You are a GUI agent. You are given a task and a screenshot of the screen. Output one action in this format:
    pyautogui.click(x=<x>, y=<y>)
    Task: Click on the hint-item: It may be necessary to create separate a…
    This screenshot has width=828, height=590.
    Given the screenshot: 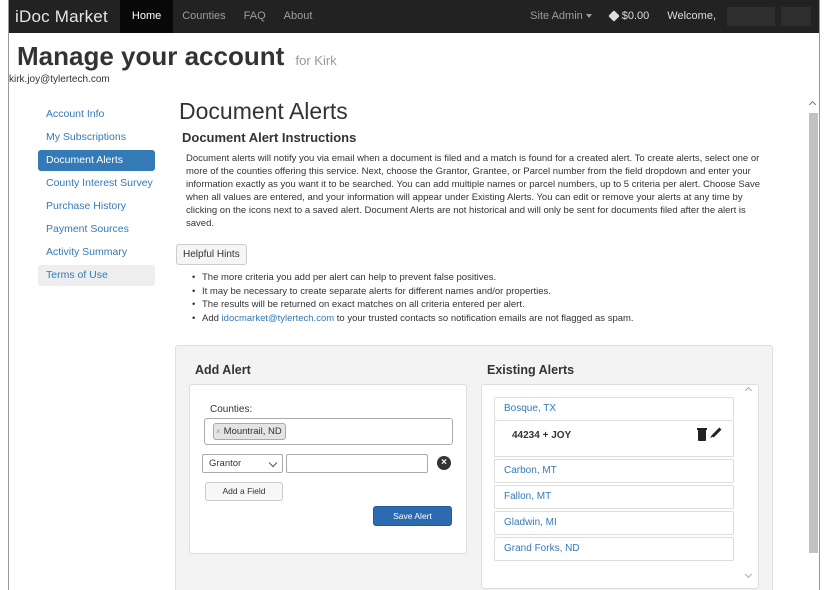 What is the action you would take?
    pyautogui.click(x=413, y=292)
    